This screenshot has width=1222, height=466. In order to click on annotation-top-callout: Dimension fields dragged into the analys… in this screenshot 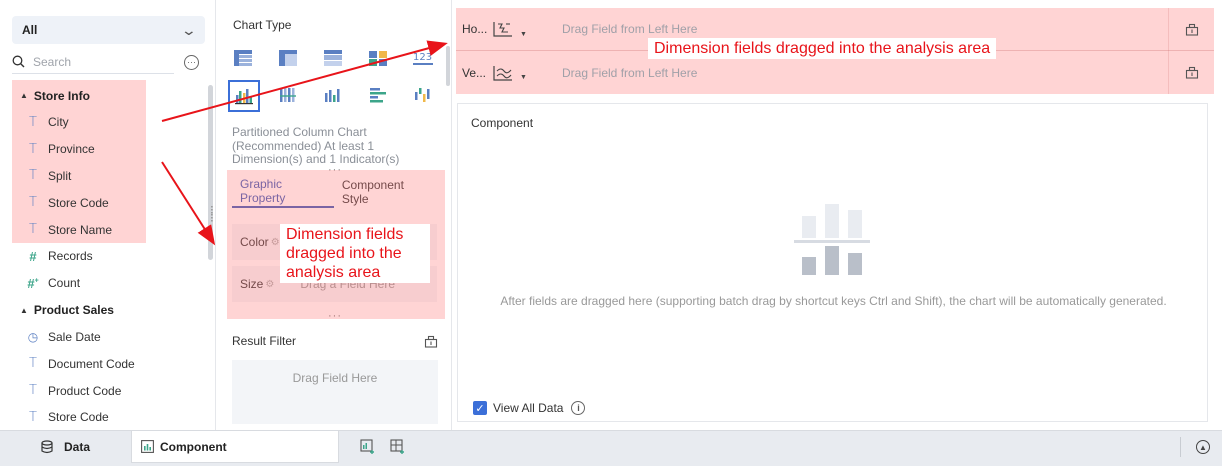, I will do `click(822, 48)`.